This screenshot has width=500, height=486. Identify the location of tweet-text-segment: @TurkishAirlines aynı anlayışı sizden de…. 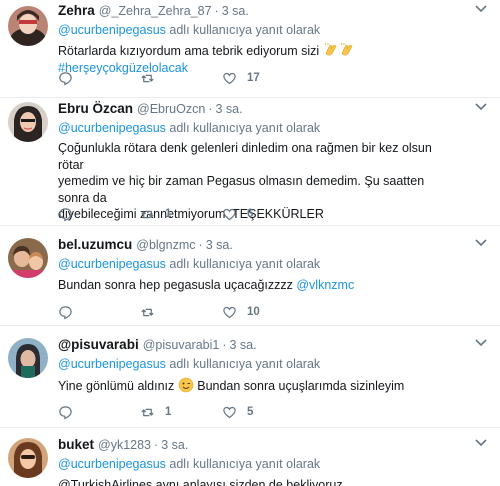
(200, 482).